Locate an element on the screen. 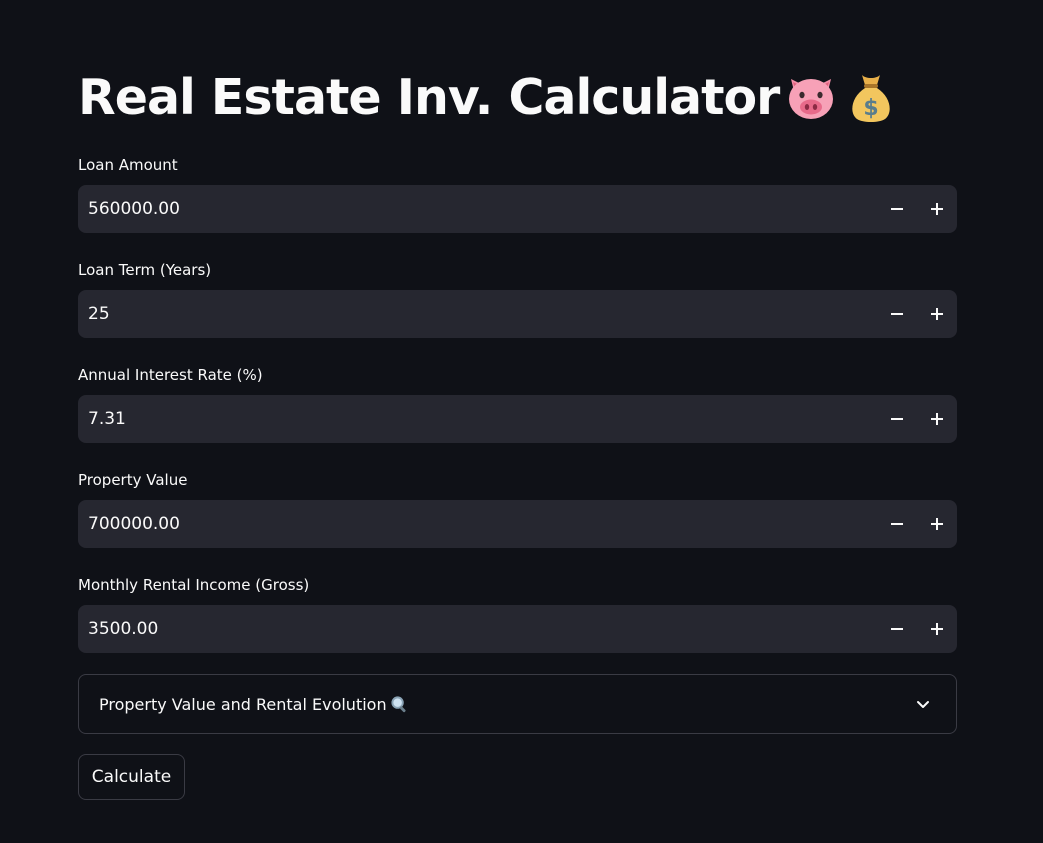 This screenshot has height=843, width=1043. loan-term-field: Loan Term (Years) 25 is located at coordinates (517, 299).